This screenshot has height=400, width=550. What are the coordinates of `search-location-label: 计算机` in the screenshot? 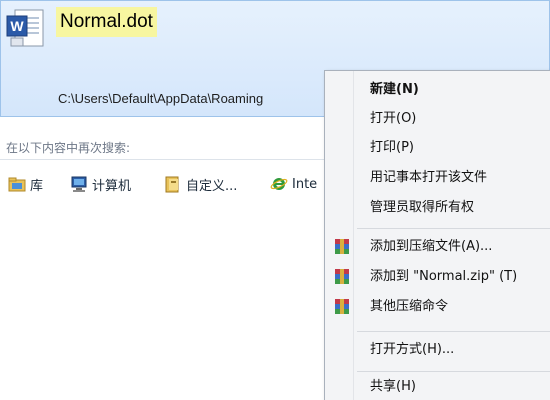 It's located at (112, 186).